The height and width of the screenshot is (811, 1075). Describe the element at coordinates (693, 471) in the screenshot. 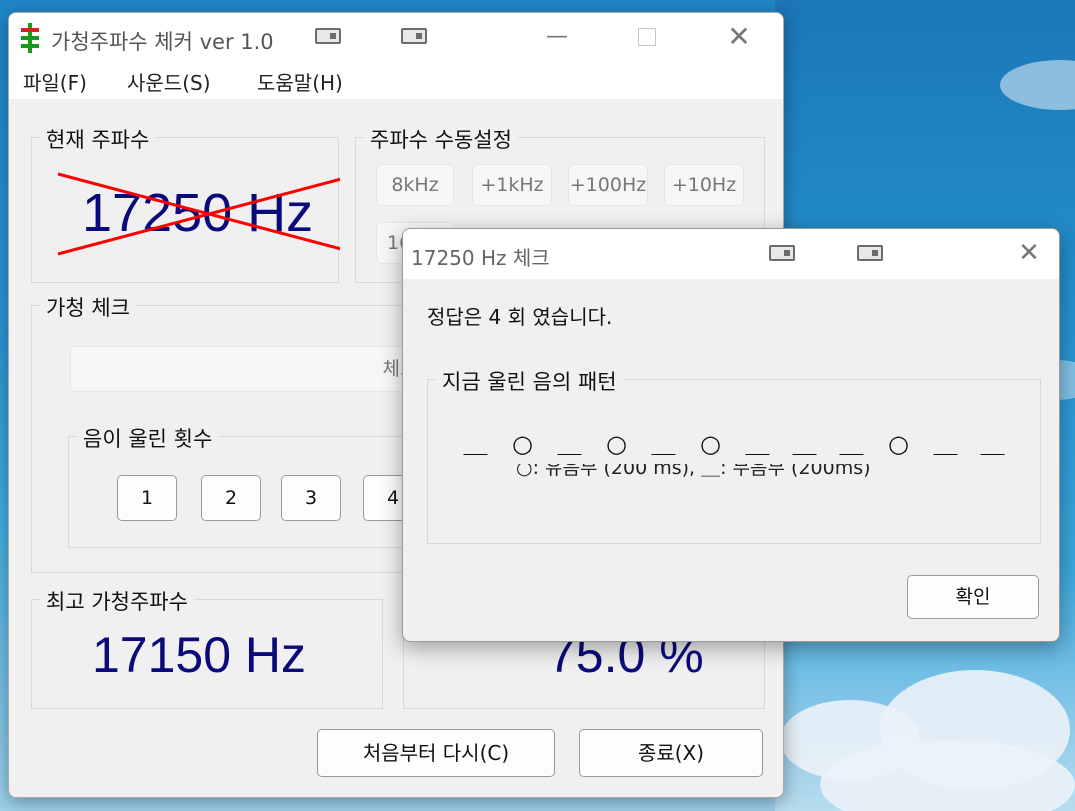

I see `pattern-legend: ○: 유음부 (200 ms), ＿: 무음부 (200ms)` at that location.